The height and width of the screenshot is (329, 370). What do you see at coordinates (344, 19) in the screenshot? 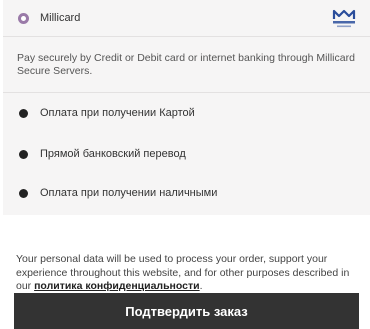
I see `millicard-logo-icon` at bounding box center [344, 19].